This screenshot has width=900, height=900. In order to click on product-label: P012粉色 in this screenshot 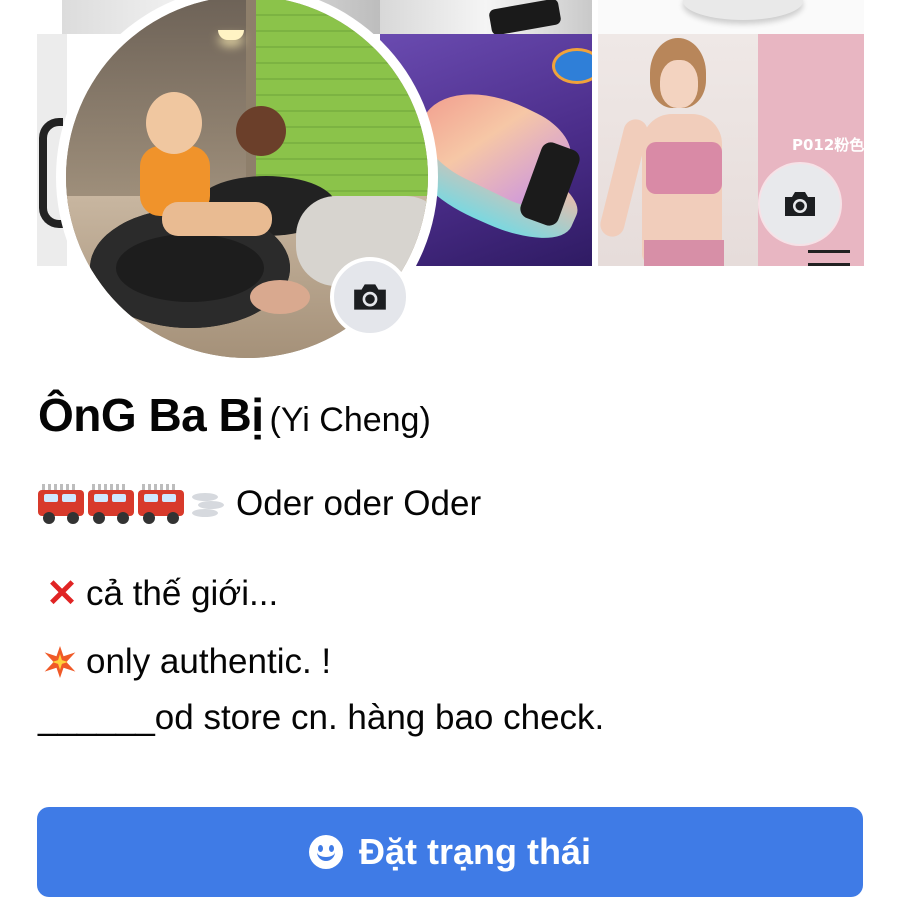, I will do `click(828, 145)`.